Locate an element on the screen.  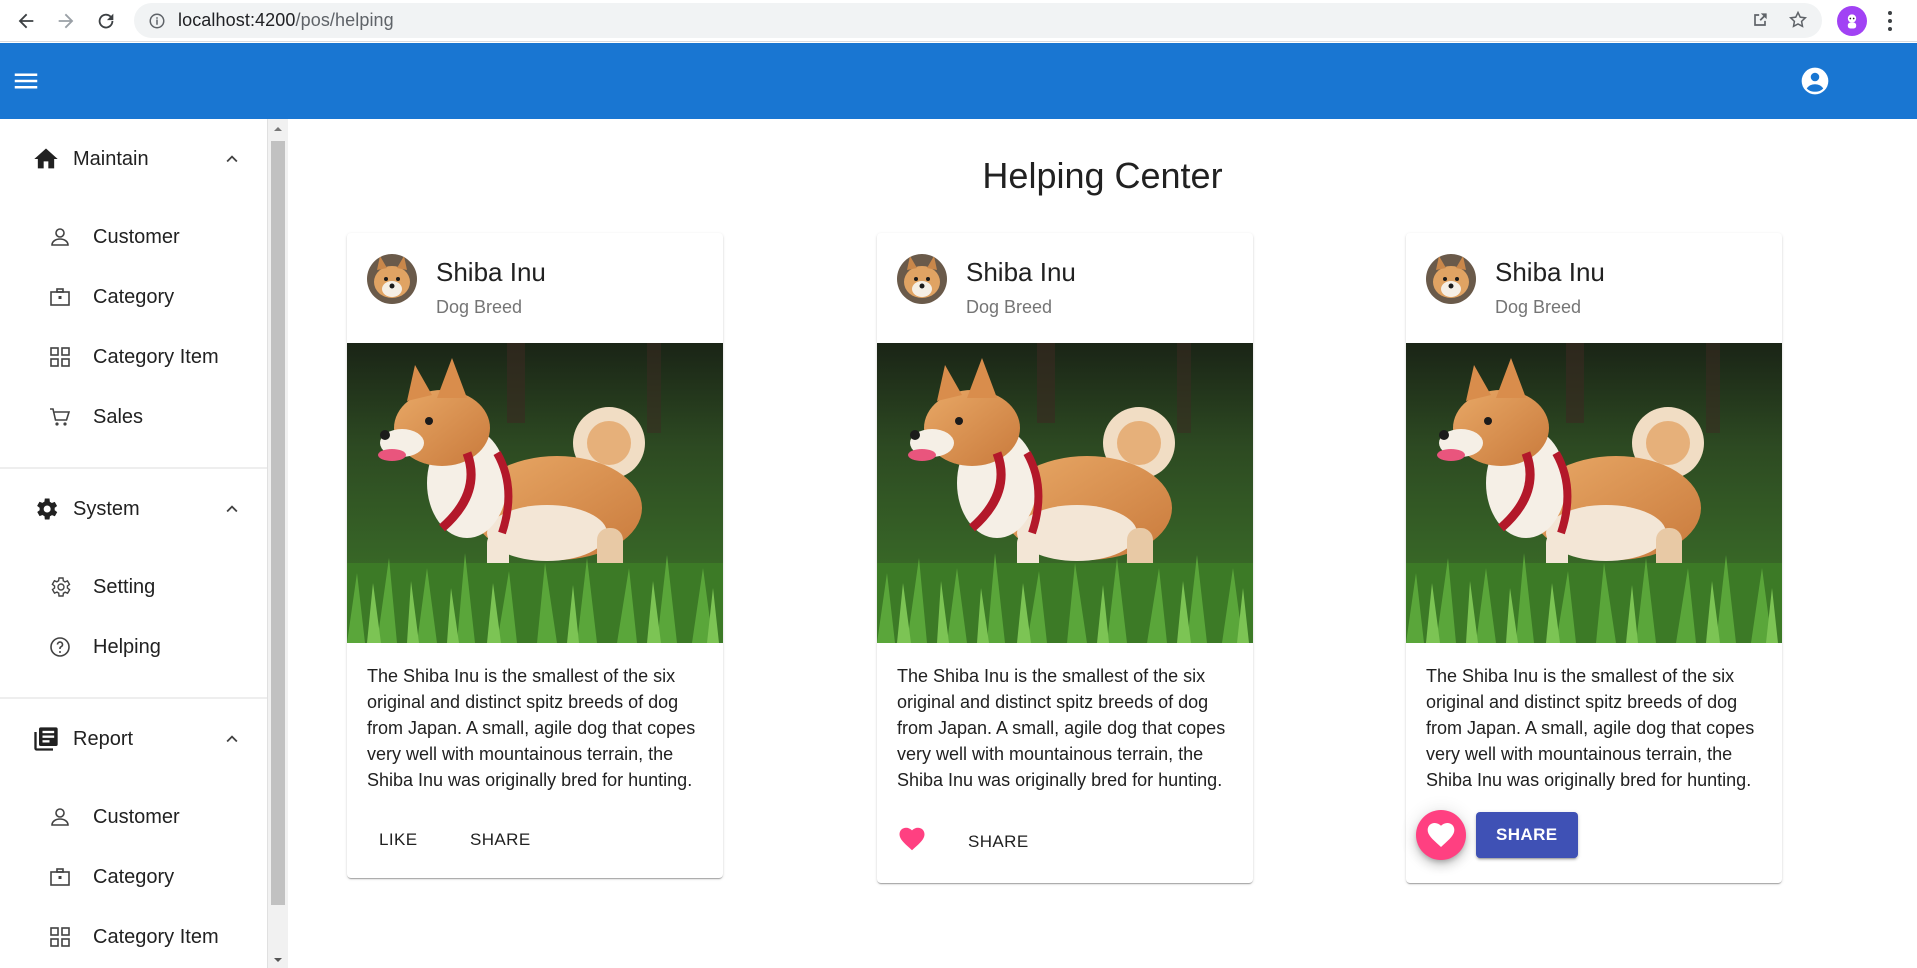
sidebar-item-label: Setting is located at coordinates (124, 586).